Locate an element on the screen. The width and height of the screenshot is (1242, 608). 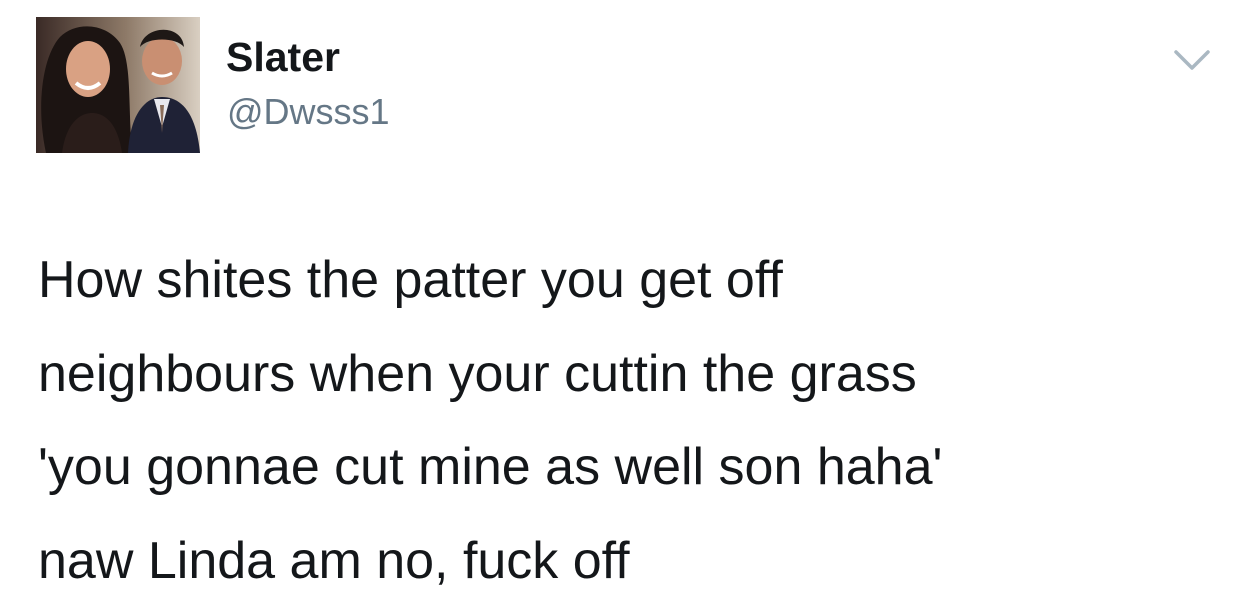
chevron-down-icon is located at coordinates (1192, 60).